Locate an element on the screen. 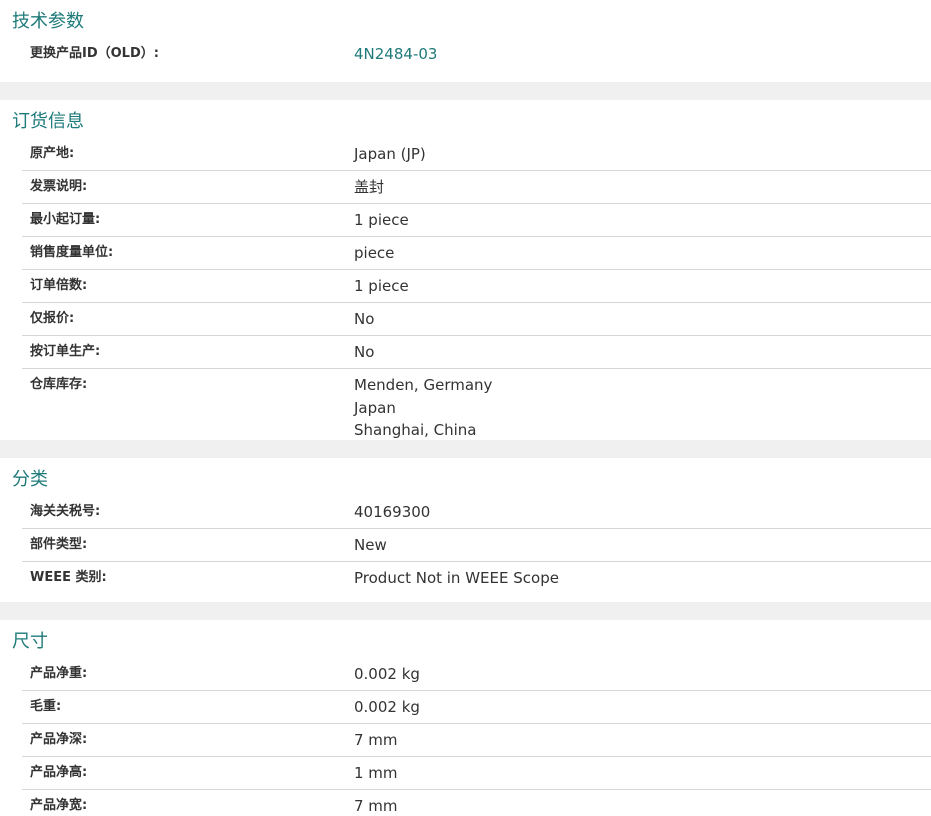  spec-label: 仓库库存: is located at coordinates (59, 384).